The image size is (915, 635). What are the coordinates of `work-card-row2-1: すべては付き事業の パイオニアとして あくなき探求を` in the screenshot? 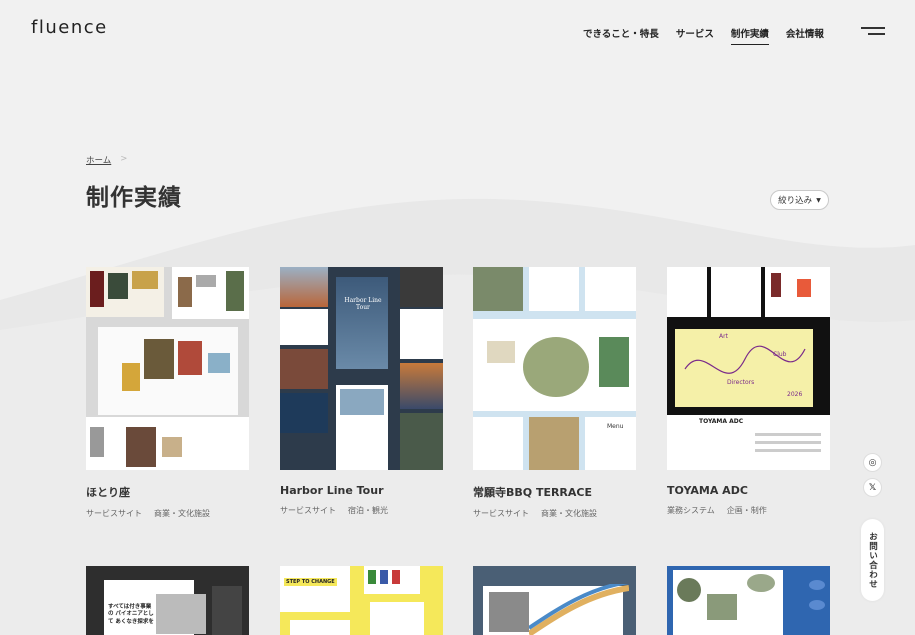 It's located at (167, 600).